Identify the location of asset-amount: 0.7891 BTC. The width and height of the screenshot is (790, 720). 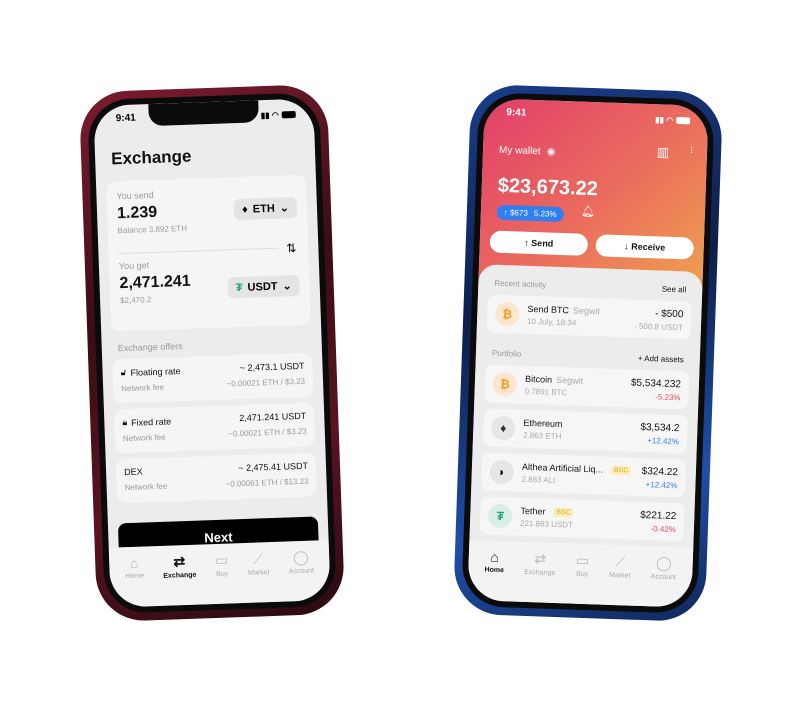
(546, 392).